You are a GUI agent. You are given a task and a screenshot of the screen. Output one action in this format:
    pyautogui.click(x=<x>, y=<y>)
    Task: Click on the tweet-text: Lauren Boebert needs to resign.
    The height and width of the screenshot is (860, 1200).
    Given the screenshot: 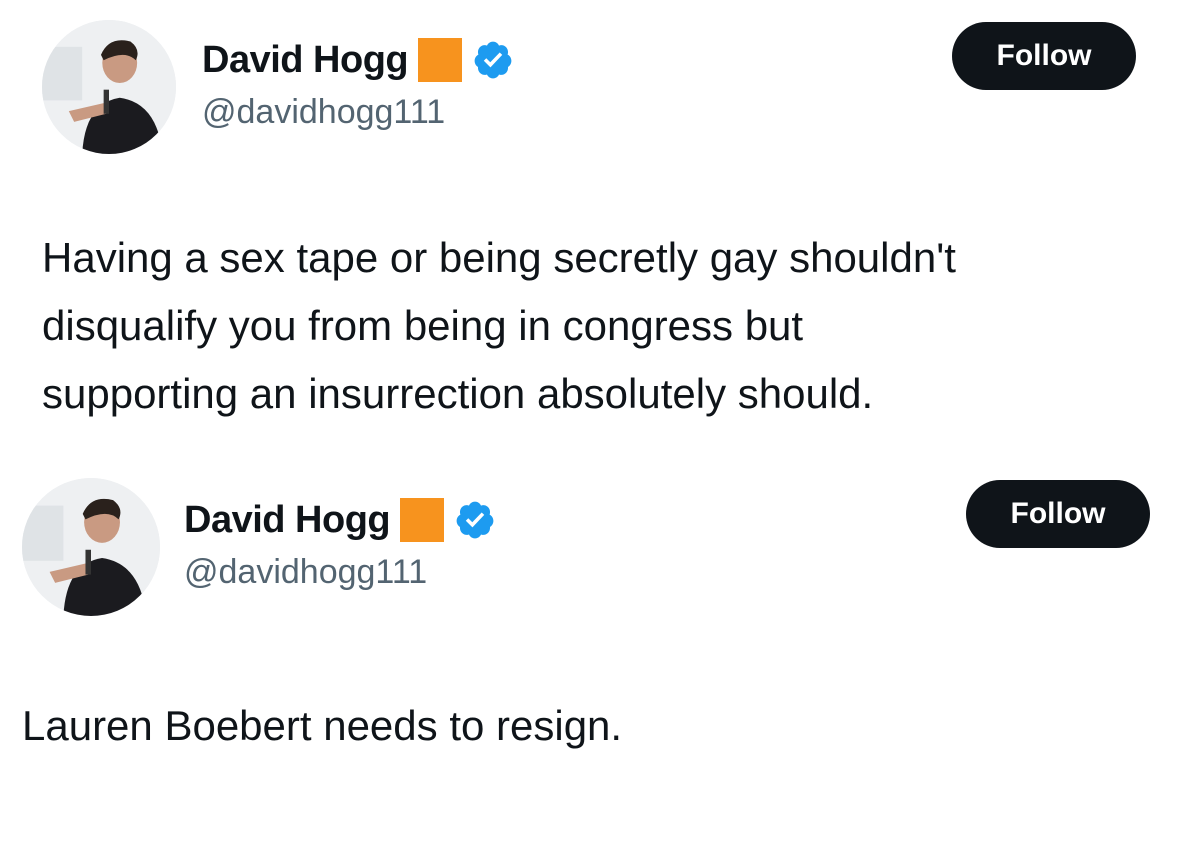 What is the action you would take?
    pyautogui.click(x=322, y=725)
    